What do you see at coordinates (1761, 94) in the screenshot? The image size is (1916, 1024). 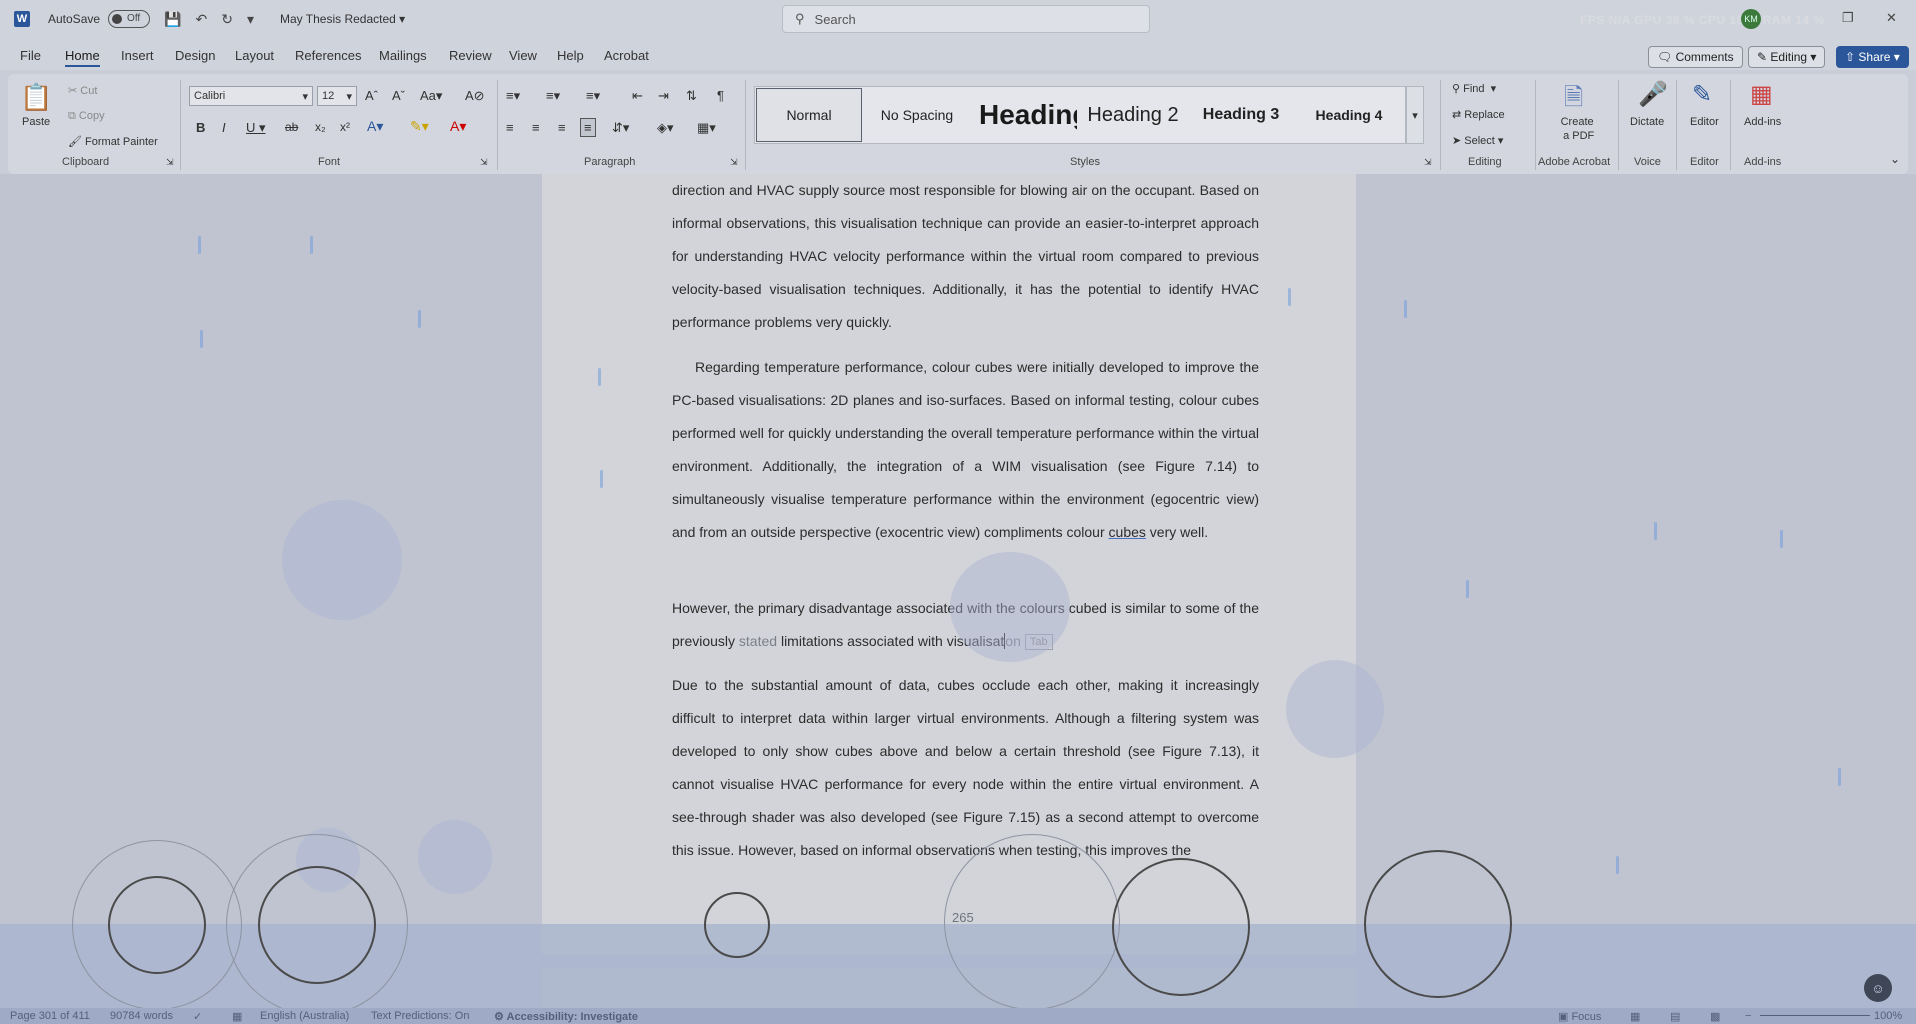 I see `addins-icon: ▦` at bounding box center [1761, 94].